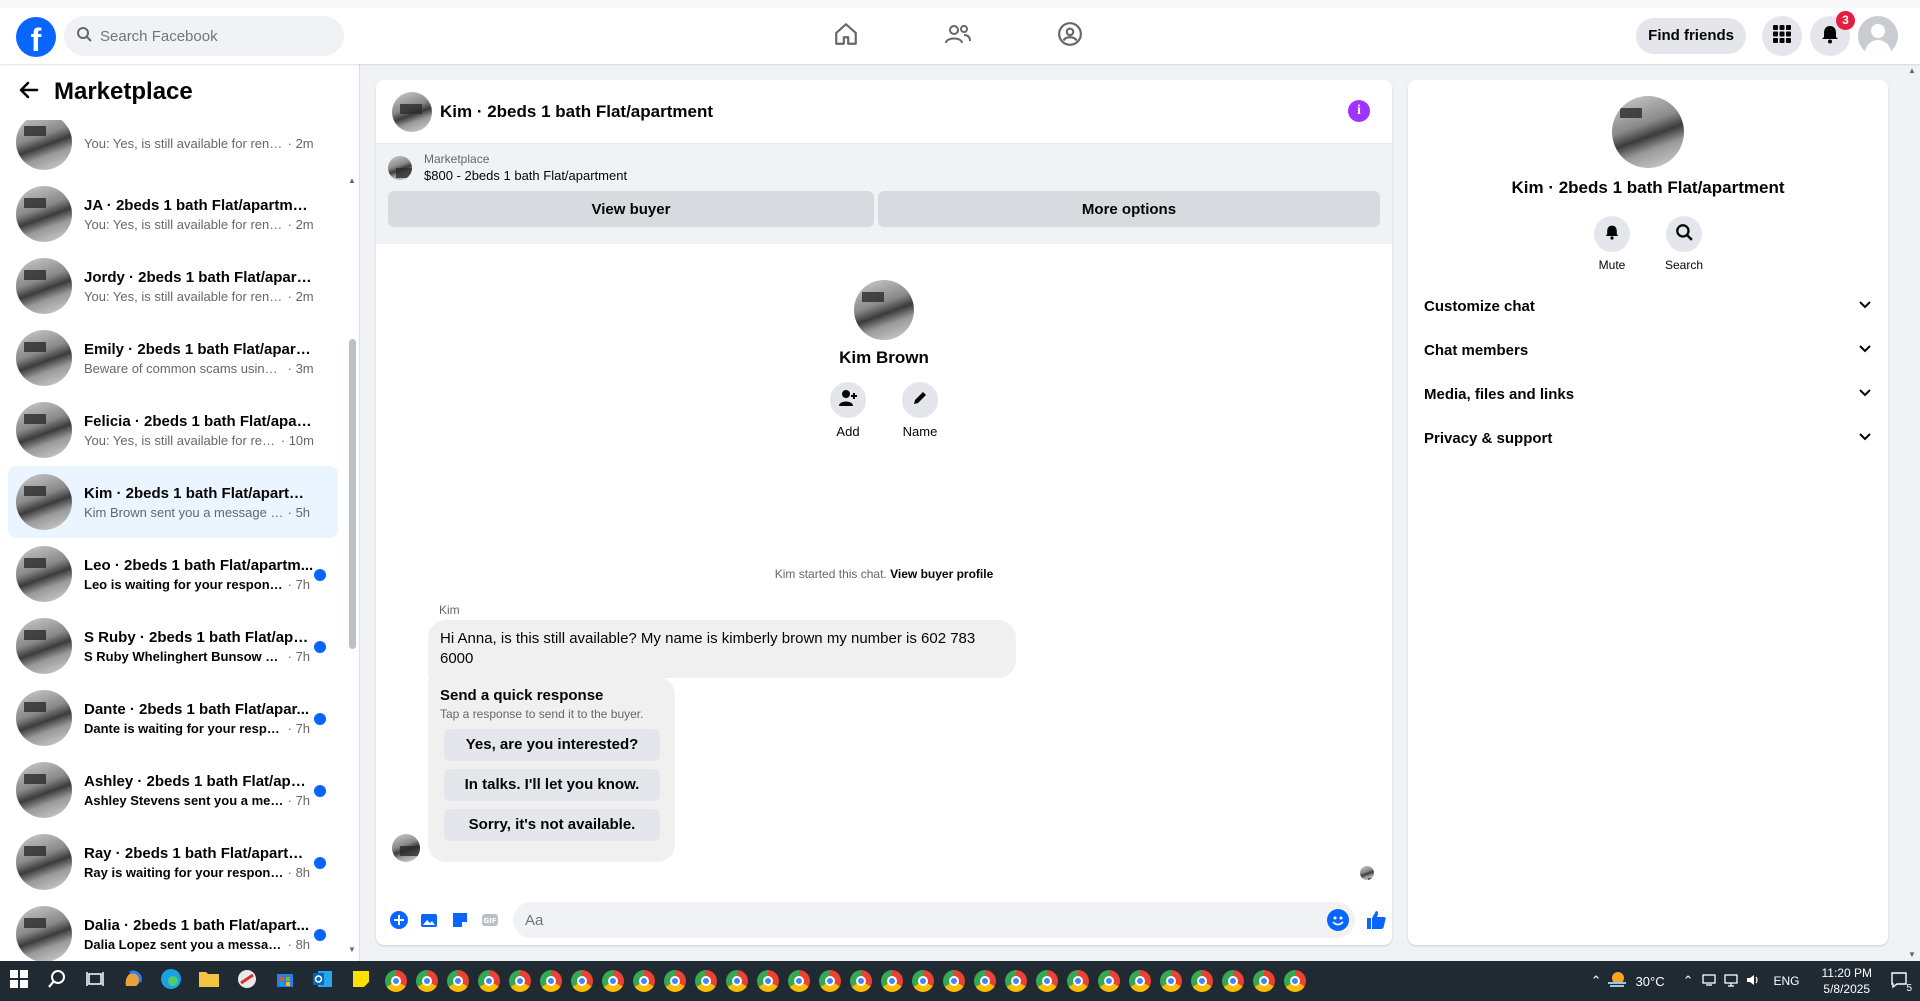 The width and height of the screenshot is (1920, 1001). I want to click on customize-chat-section: Customize chat, so click(1648, 306).